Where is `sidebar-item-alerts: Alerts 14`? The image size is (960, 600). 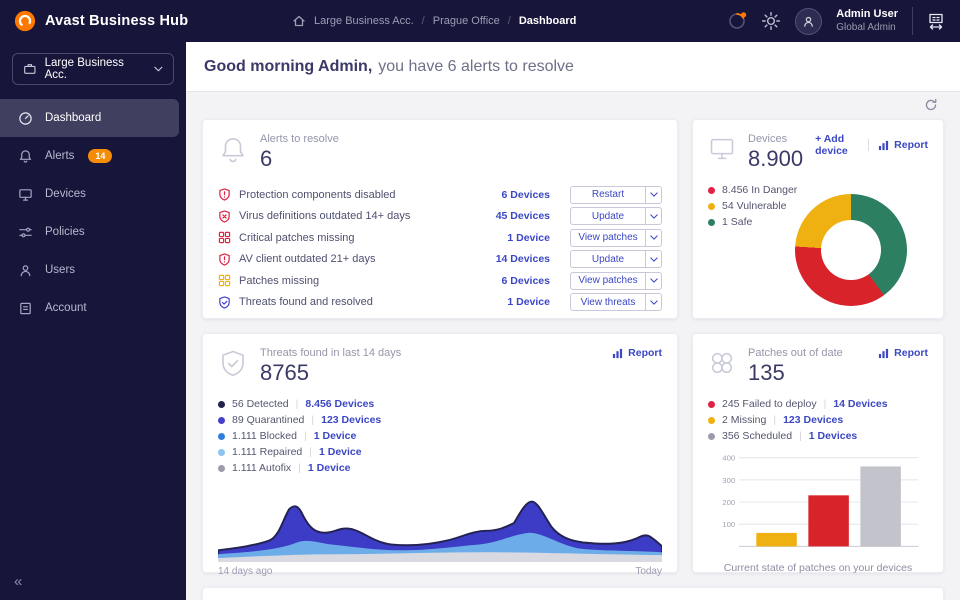
sidebar-item-alerts: Alerts 14 is located at coordinates (93, 156).